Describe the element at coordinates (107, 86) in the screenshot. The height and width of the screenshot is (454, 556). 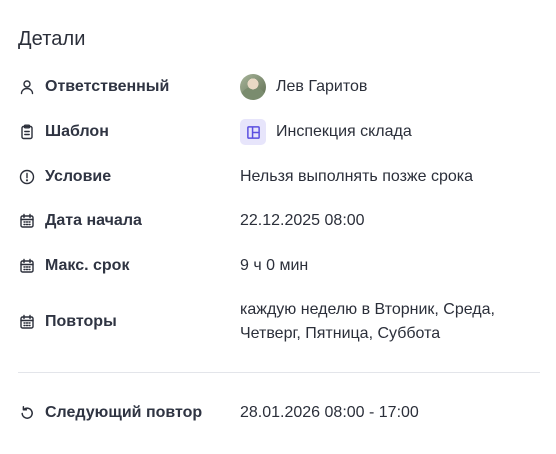
I see `responsible-label: Ответственный` at that location.